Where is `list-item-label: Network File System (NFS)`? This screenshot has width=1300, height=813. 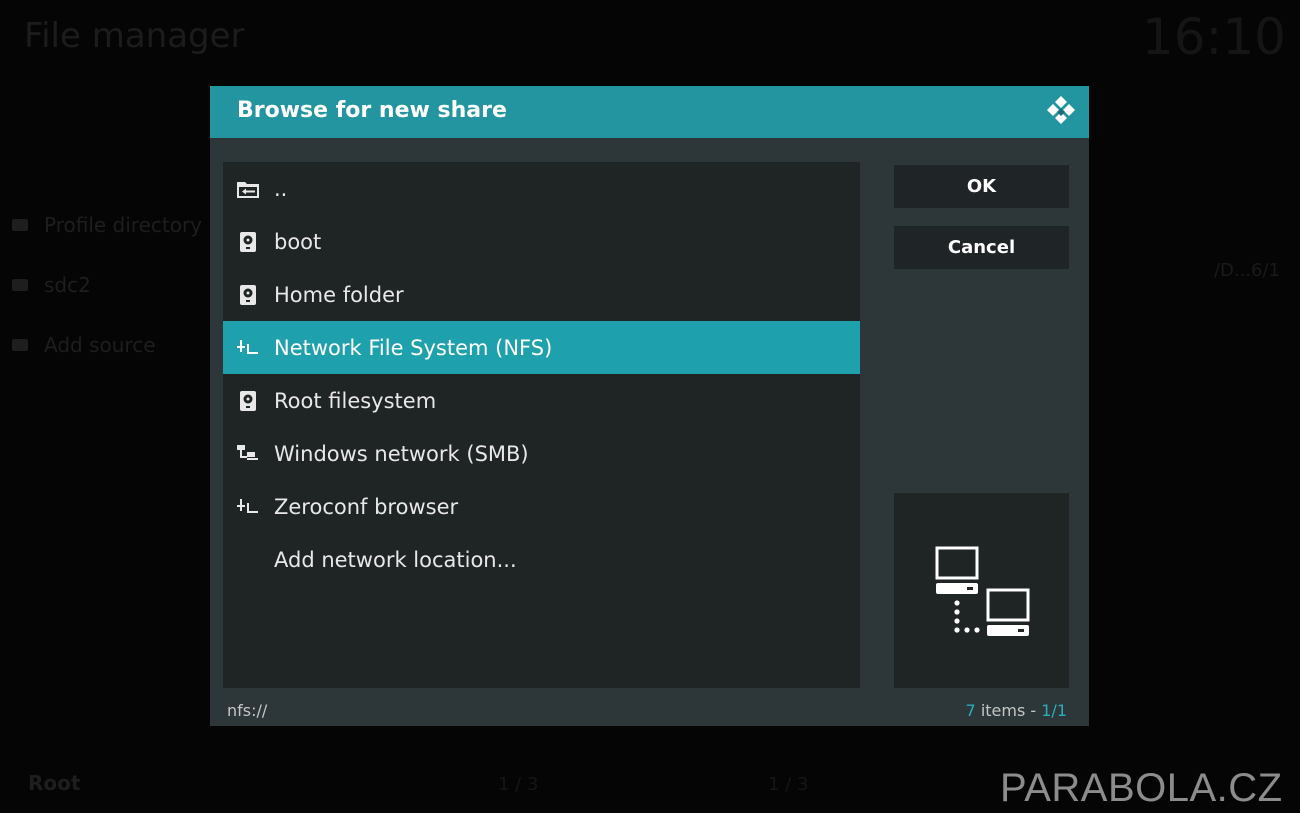
list-item-label: Network File System (NFS) is located at coordinates (413, 347).